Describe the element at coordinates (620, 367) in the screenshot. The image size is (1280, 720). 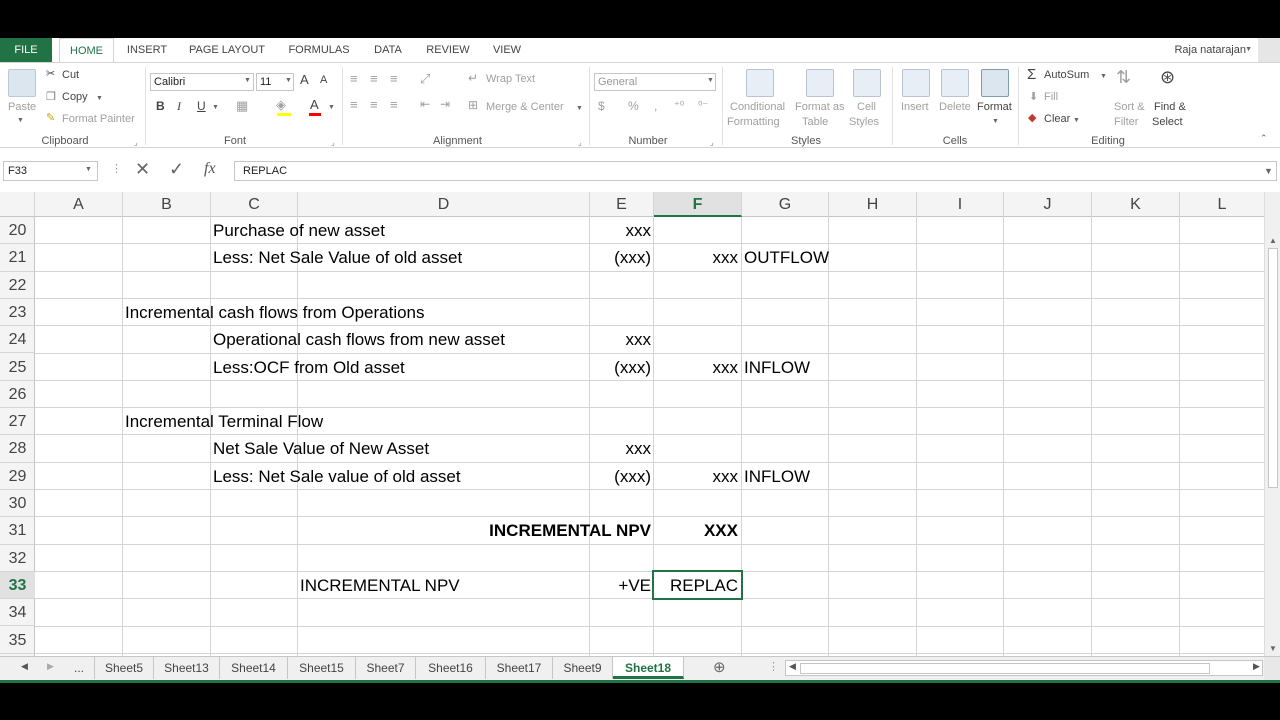
I see `cell-e25: (xxx)` at that location.